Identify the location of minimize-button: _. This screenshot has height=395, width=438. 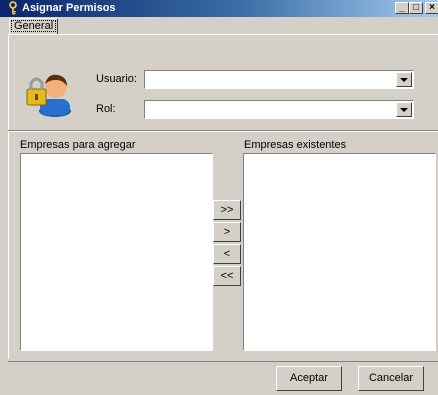
(402, 8).